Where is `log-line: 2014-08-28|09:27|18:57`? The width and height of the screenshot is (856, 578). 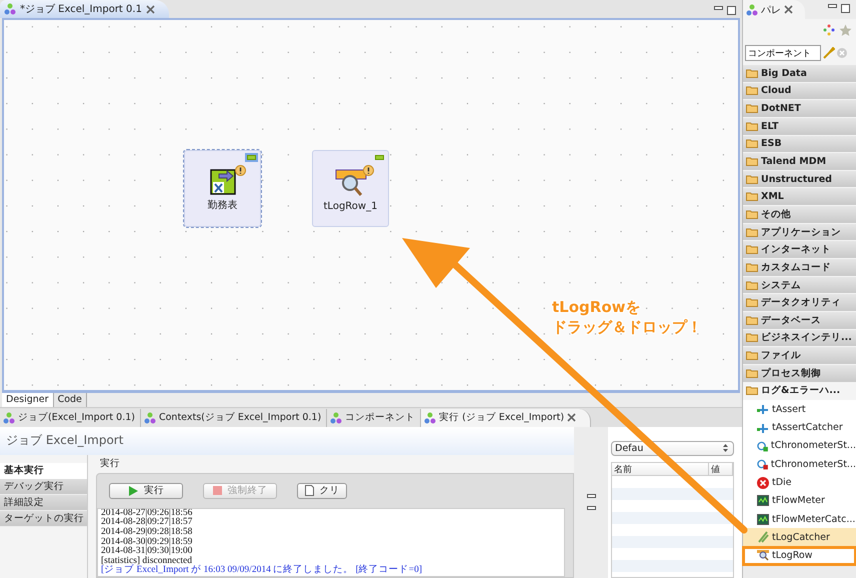
log-line: 2014-08-28|09:27|18:57 is located at coordinates (147, 523).